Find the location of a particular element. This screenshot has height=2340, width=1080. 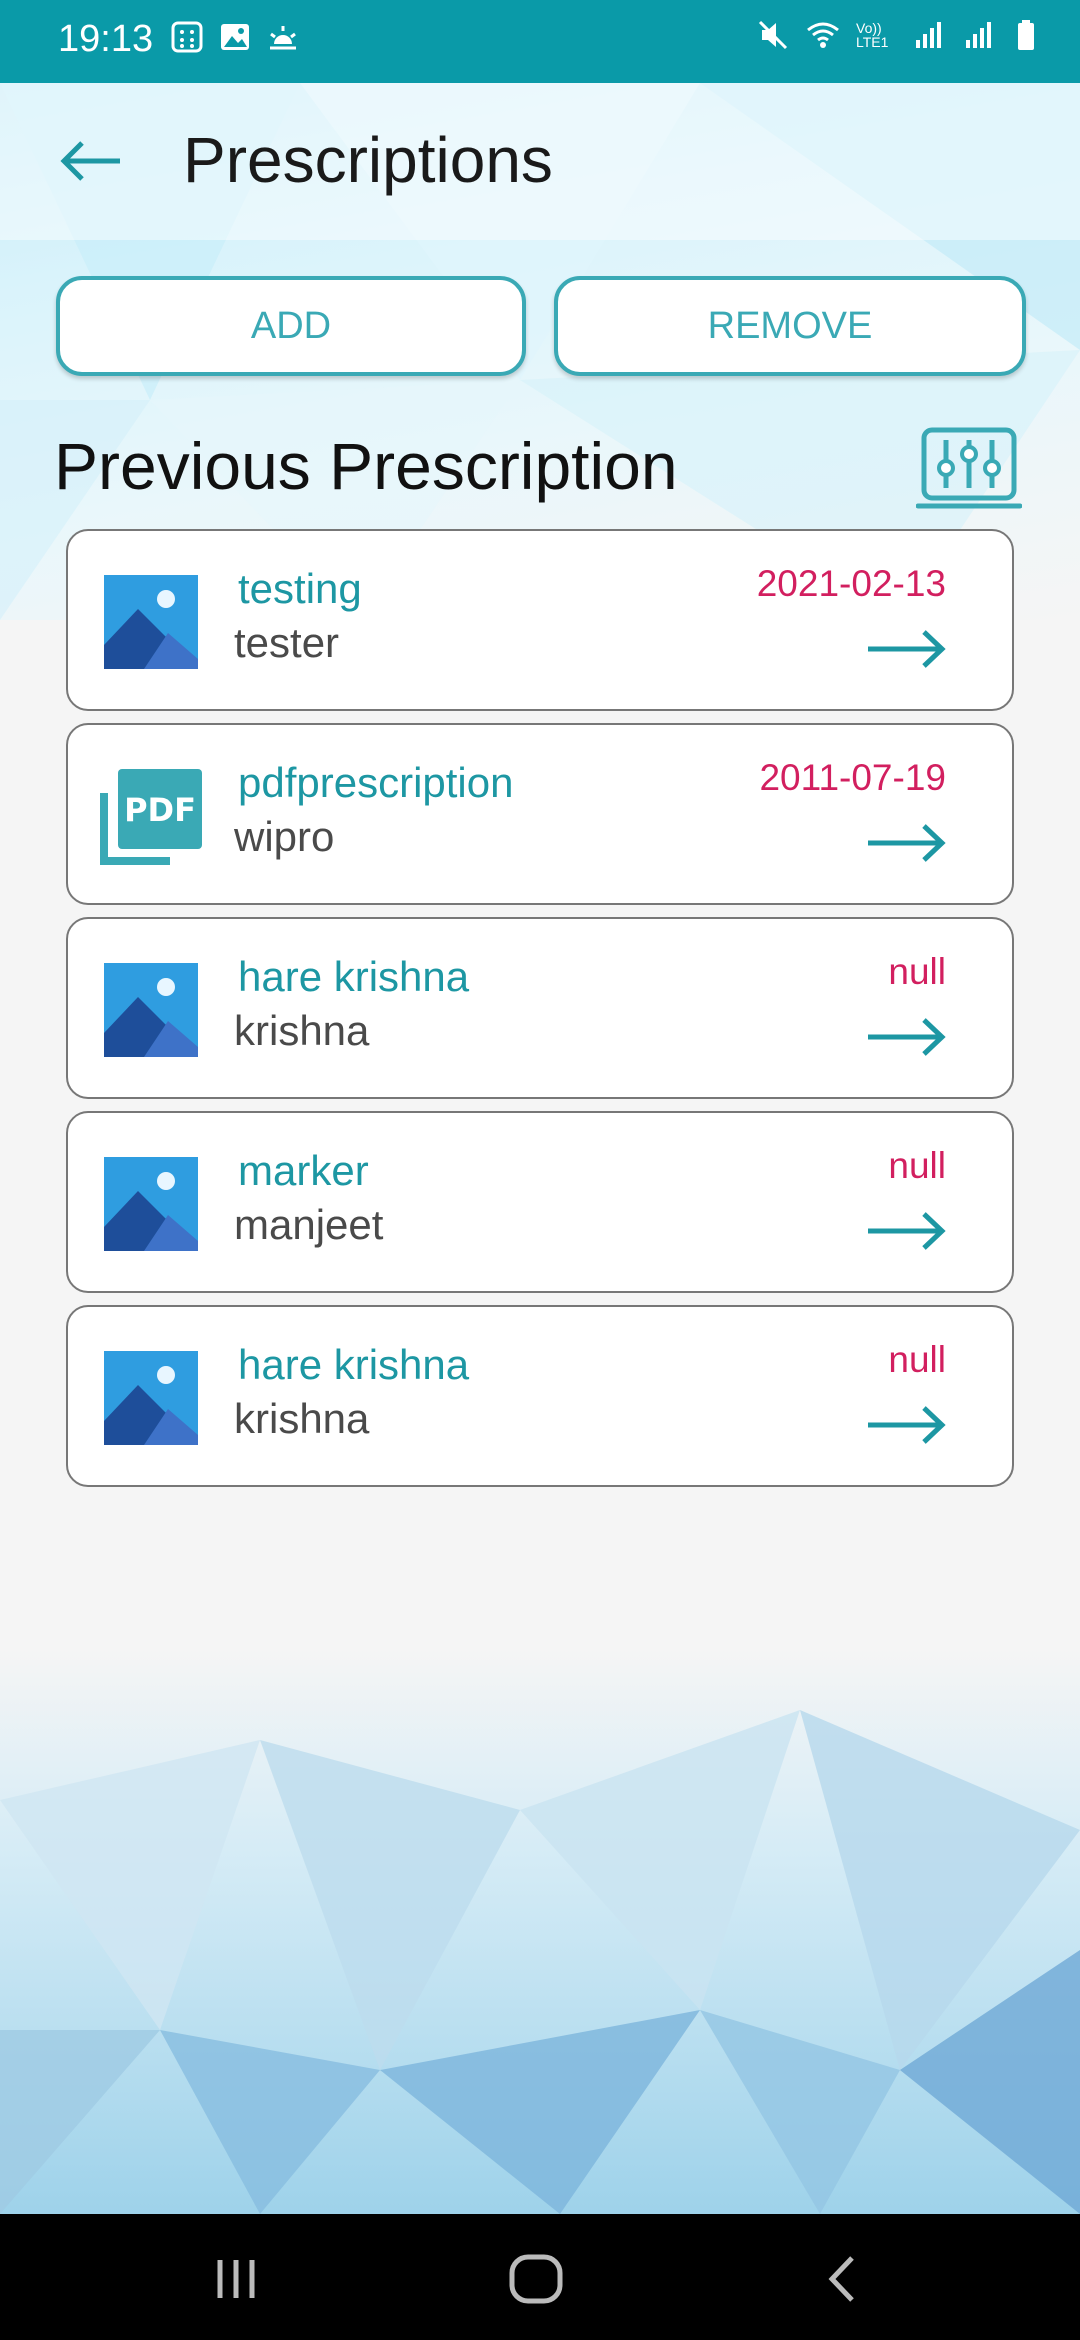

sliders-icon is located at coordinates (969, 470).